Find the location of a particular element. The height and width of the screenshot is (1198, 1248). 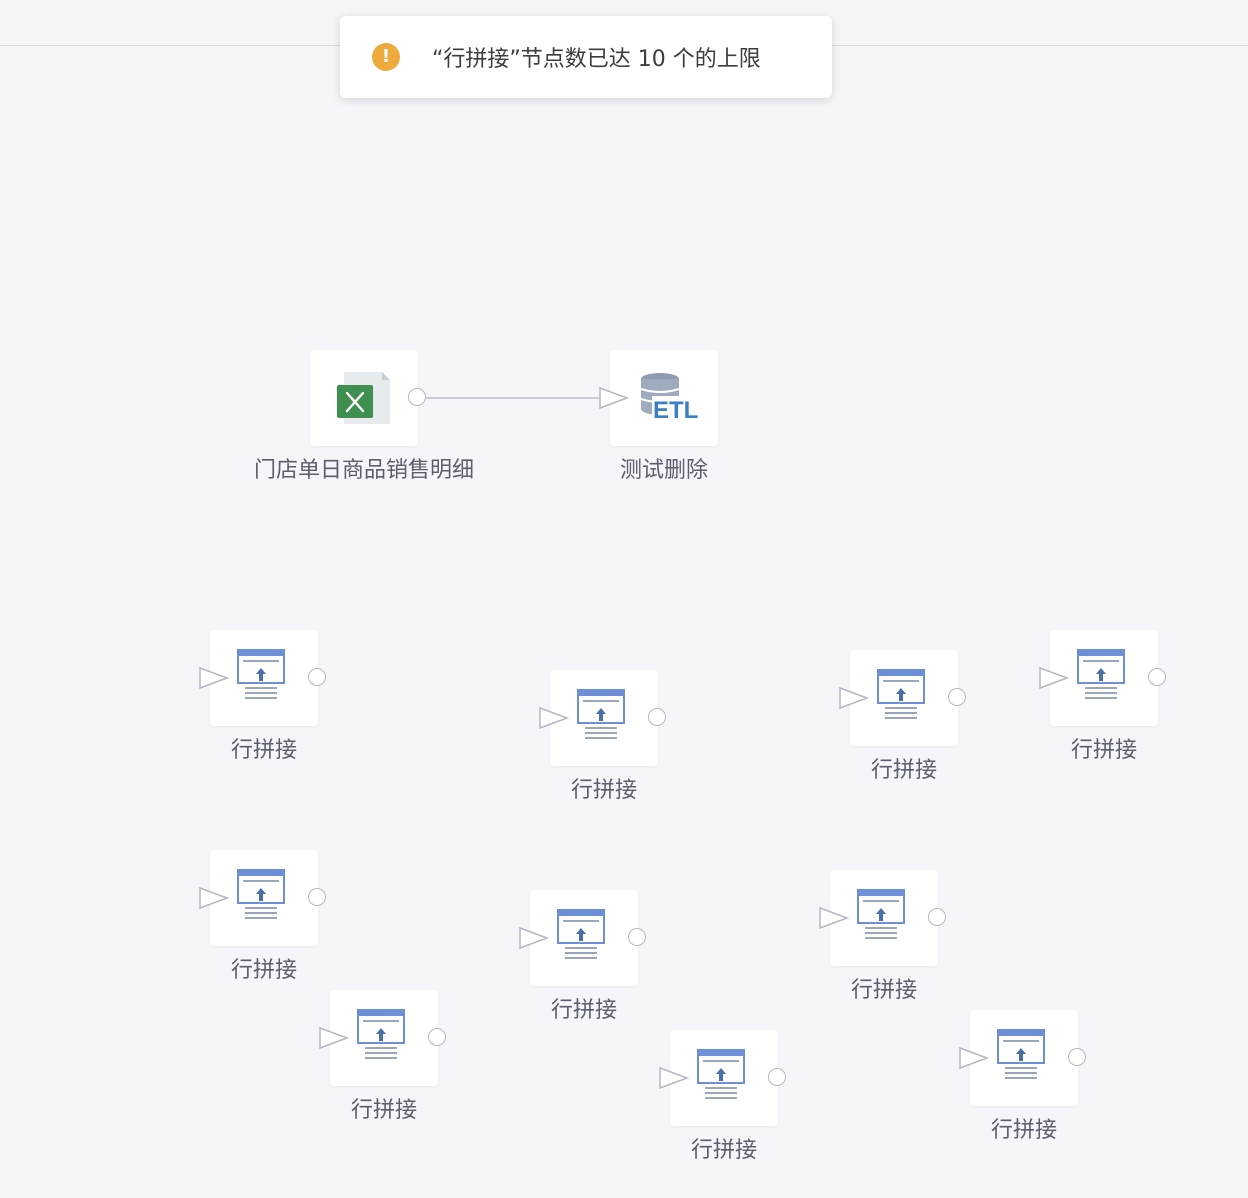

node-etl: ETL 测试删除 is located at coordinates (658, 416).